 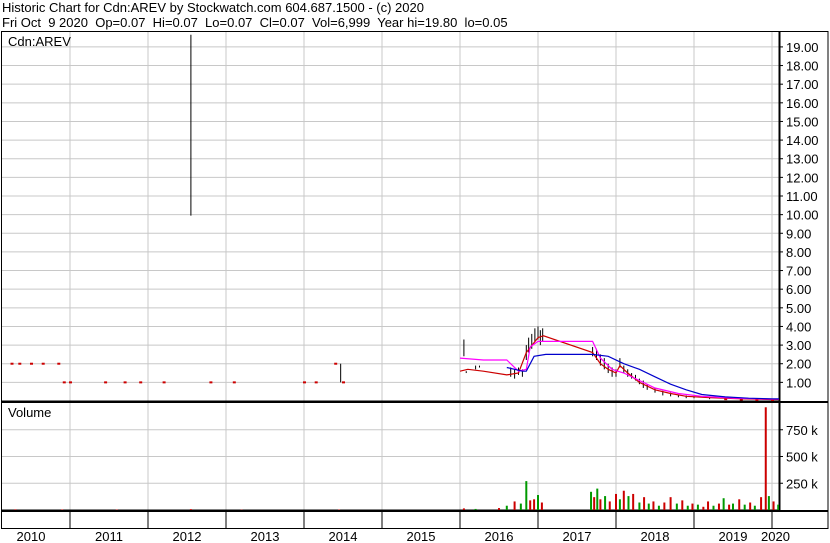 I want to click on volume-panel-title: Volume, so click(x=29, y=412).